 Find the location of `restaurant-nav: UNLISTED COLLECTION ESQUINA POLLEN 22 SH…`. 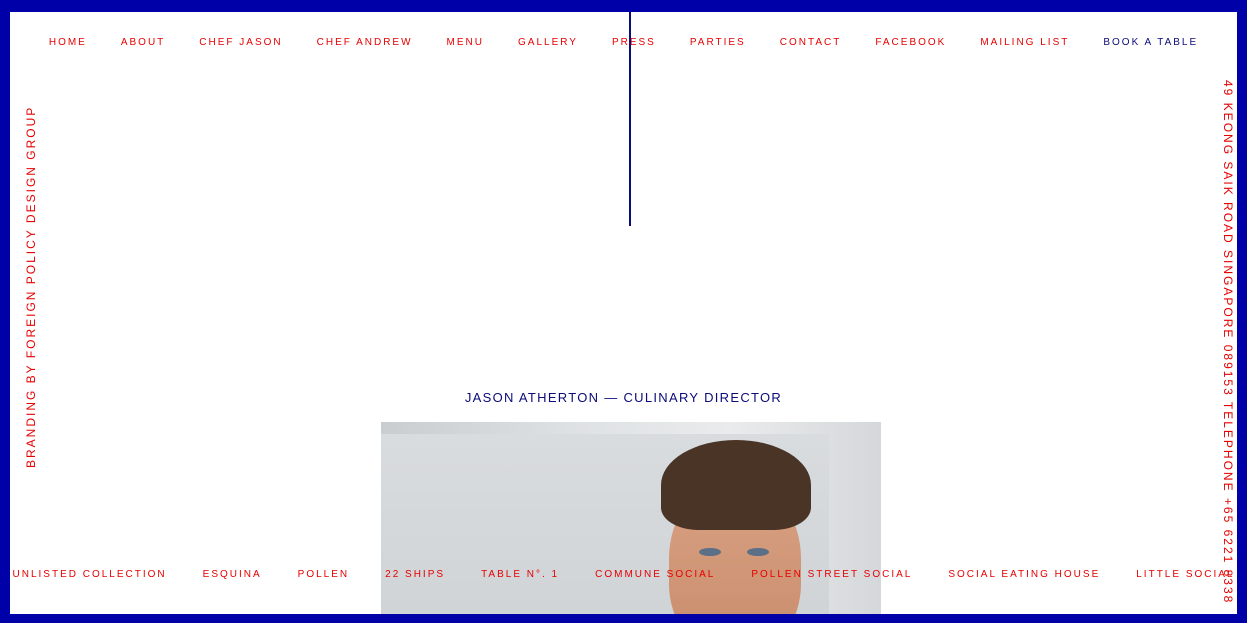

restaurant-nav: UNLISTED COLLECTION ESQUINA POLLEN 22 SH… is located at coordinates (623, 574).